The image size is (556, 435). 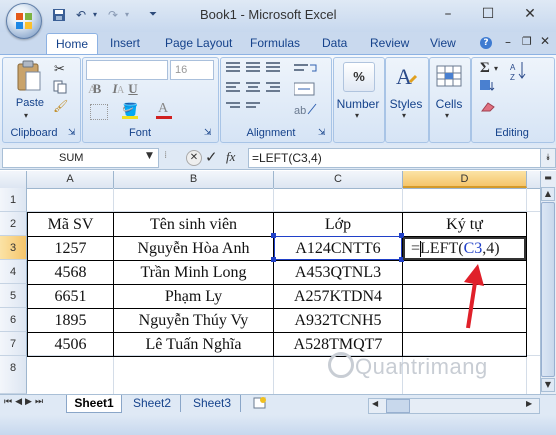 What do you see at coordinates (81, 15) in the screenshot?
I see `undo-icon: ↶` at bounding box center [81, 15].